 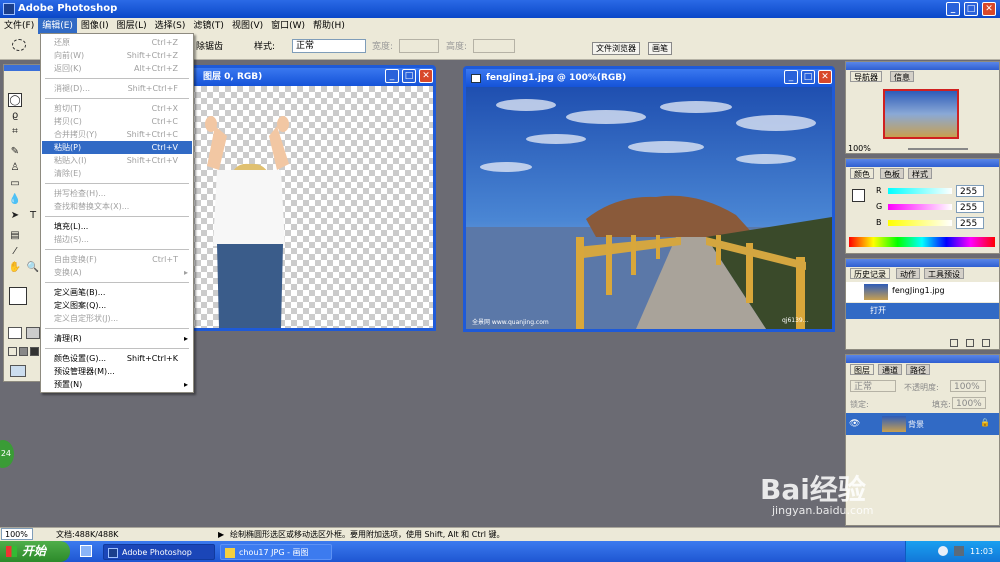 What do you see at coordinates (944, 273) in the screenshot?
I see `tab-tool-presets: 工具预设` at bounding box center [944, 273].